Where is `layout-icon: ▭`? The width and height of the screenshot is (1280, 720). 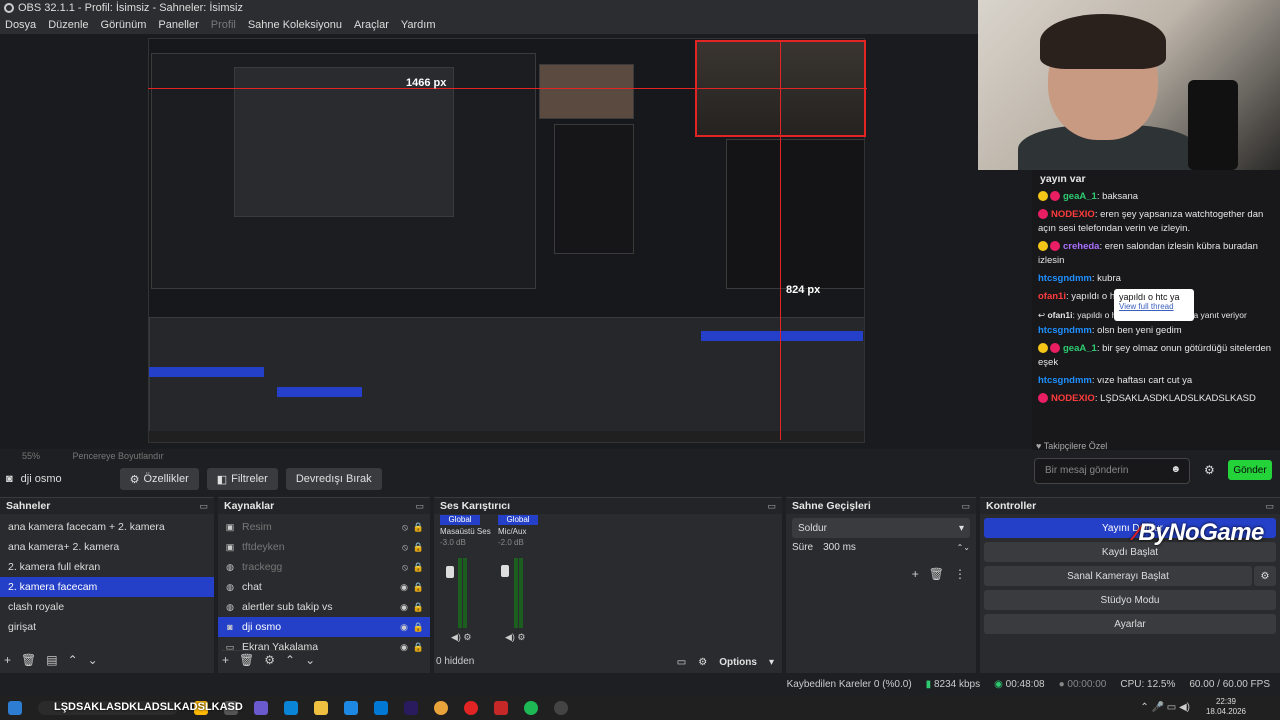
layout-icon: ▭ is located at coordinates (681, 662).